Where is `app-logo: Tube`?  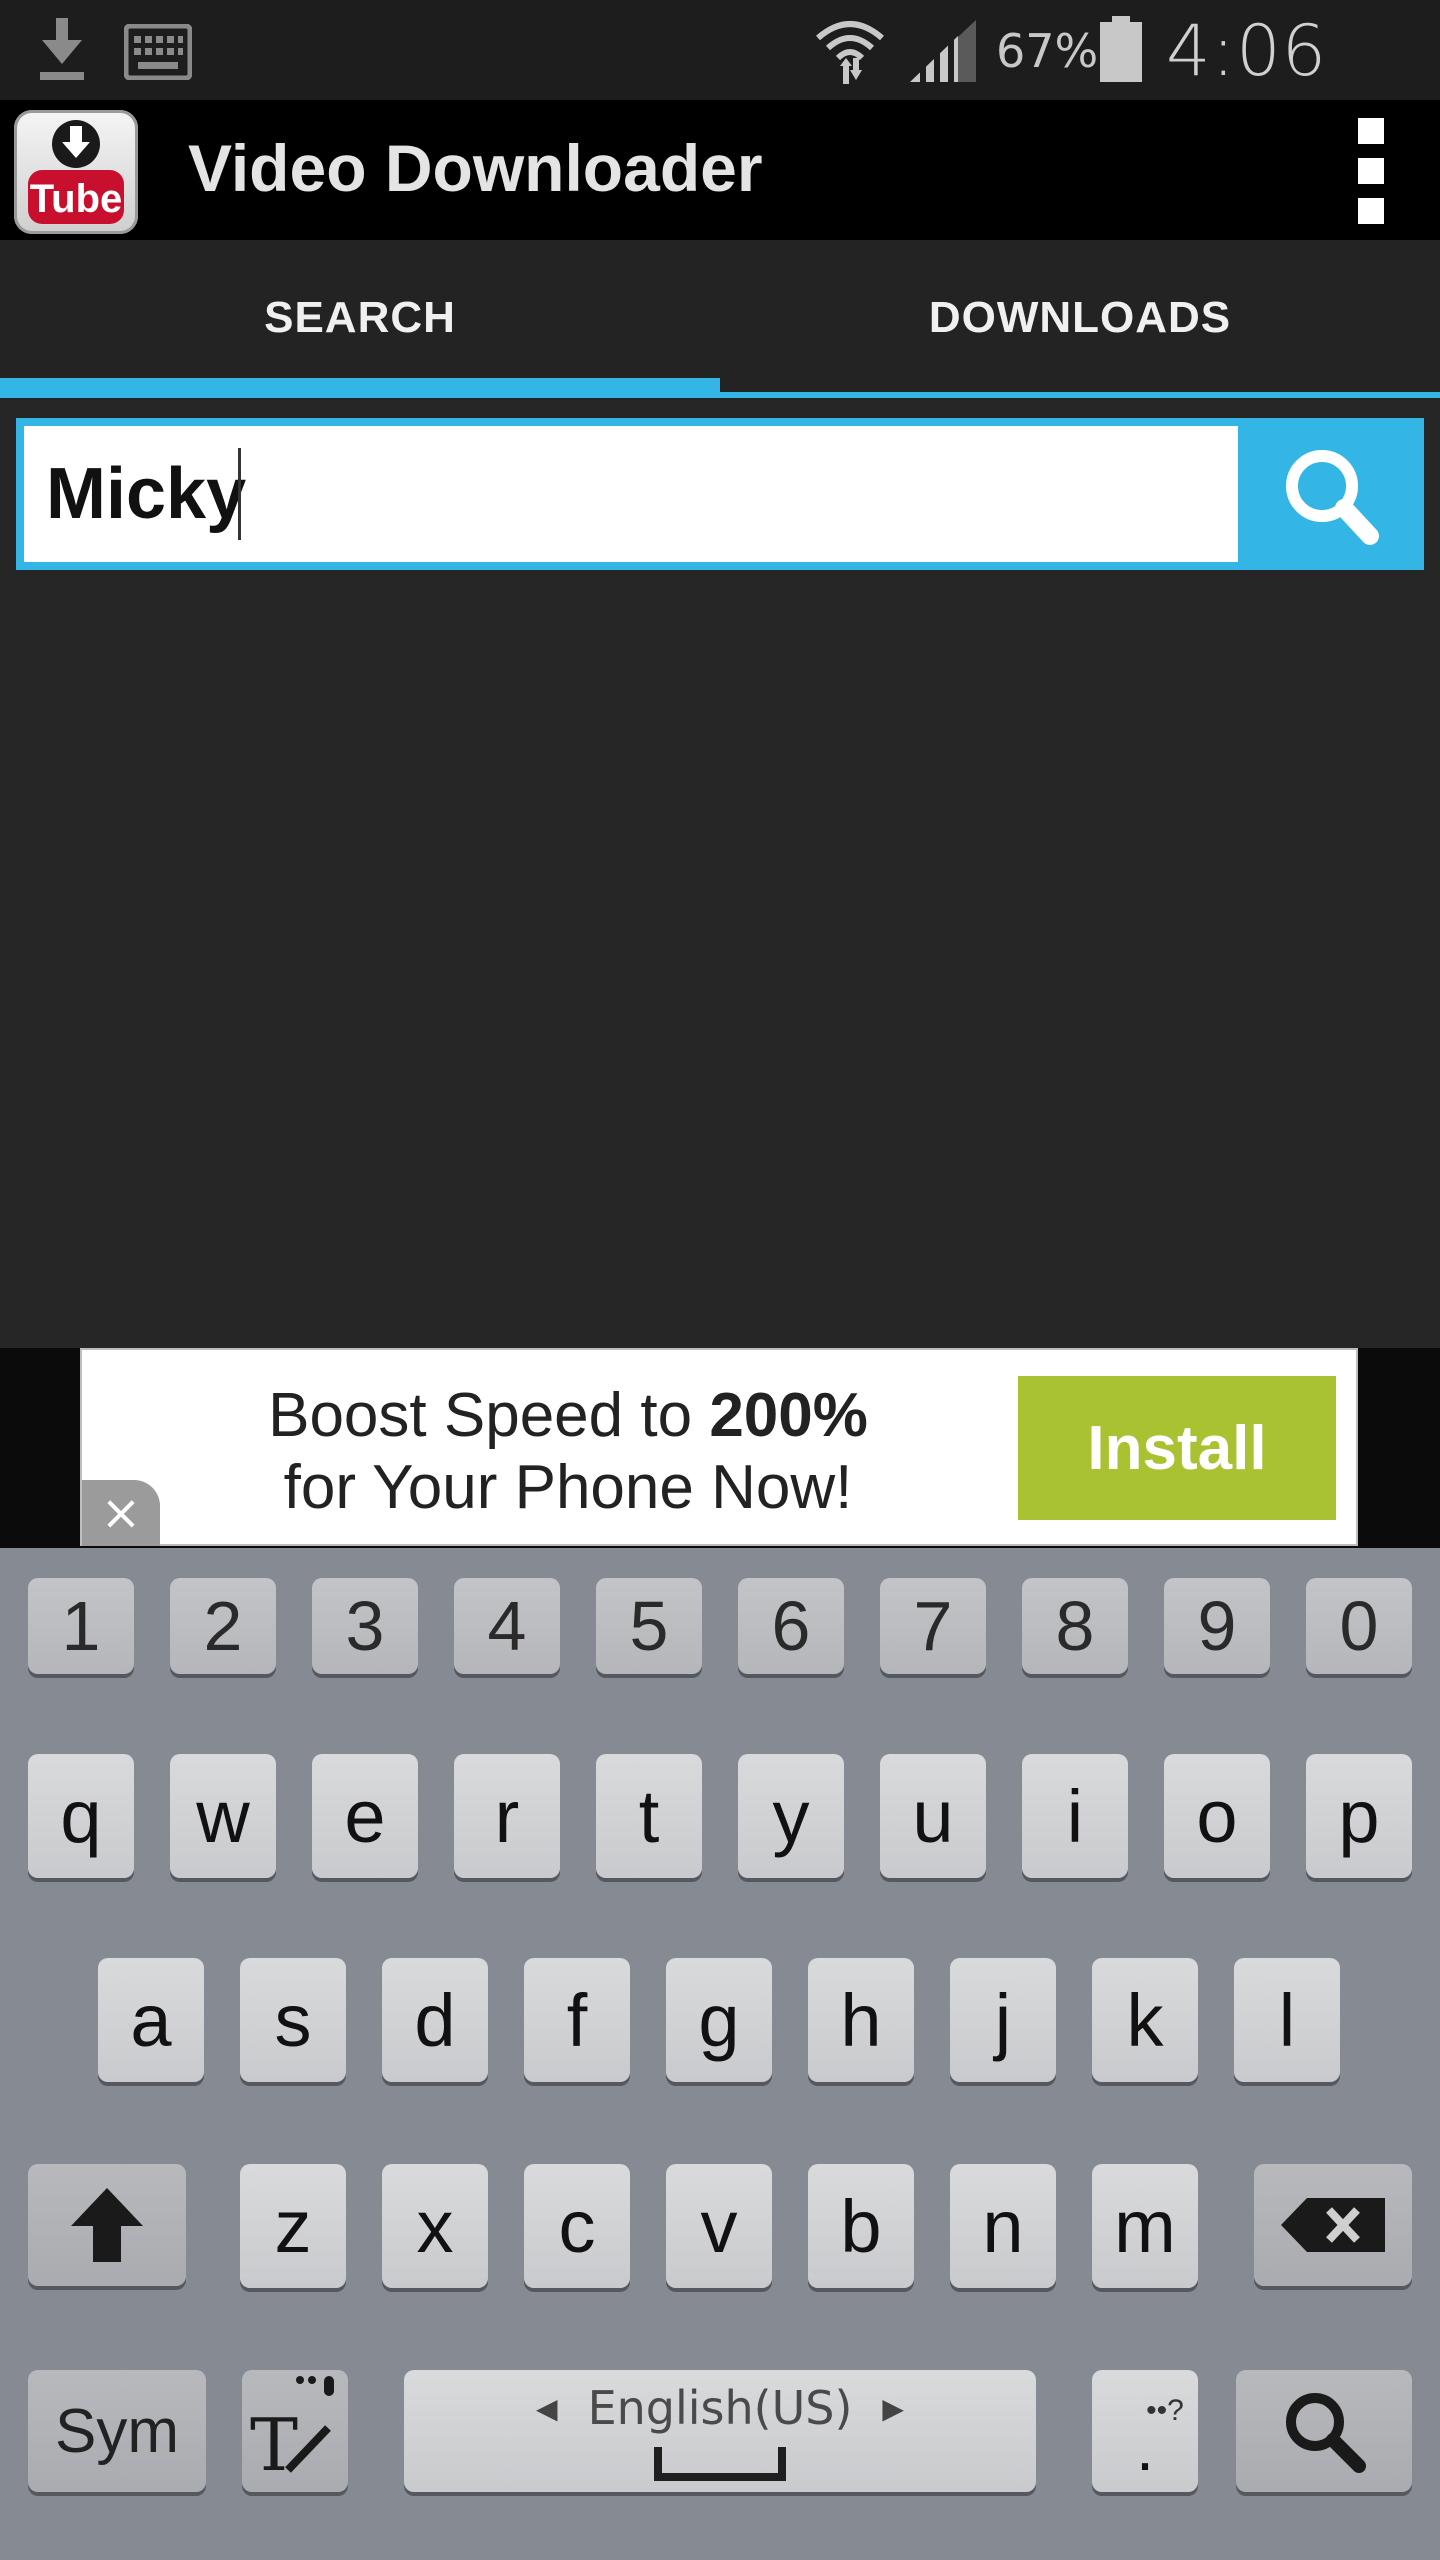 app-logo: Tube is located at coordinates (76, 172).